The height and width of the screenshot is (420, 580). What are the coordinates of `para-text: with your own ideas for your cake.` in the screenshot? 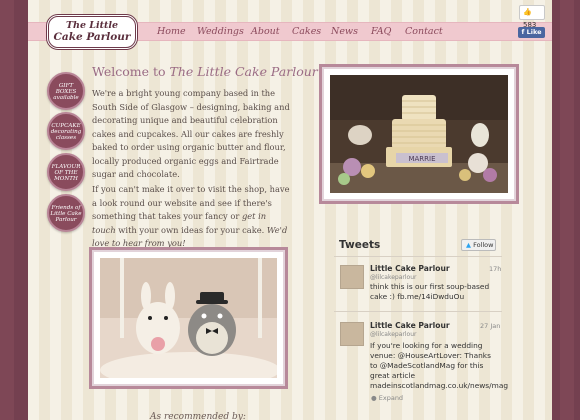 It's located at (191, 229).